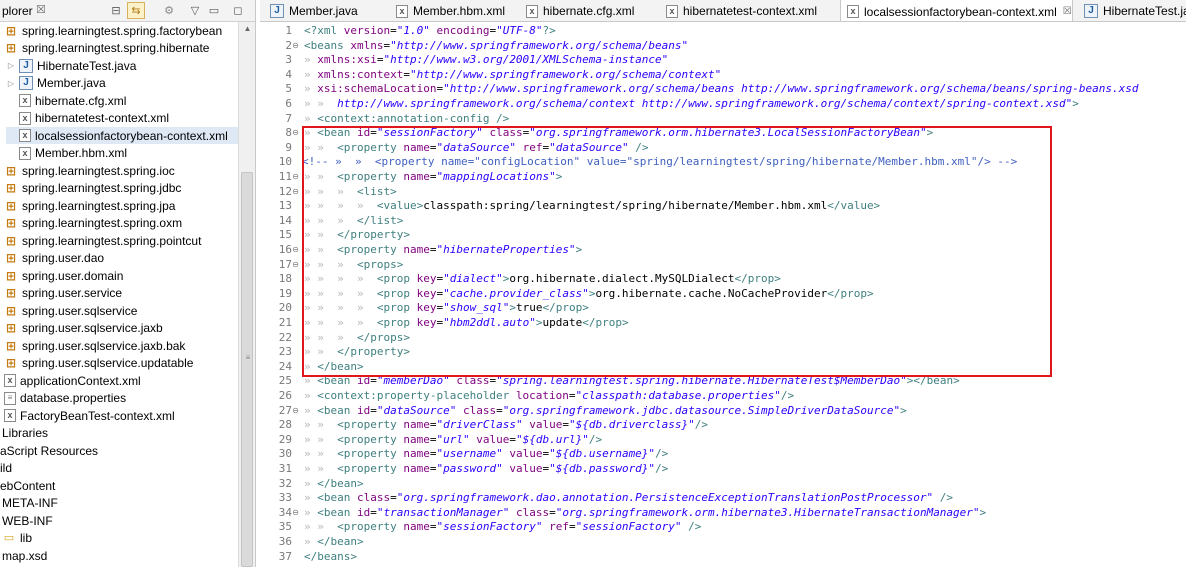  What do you see at coordinates (577, 10) in the screenshot?
I see `editor-tab: x hibernate.cfg.xml` at bounding box center [577, 10].